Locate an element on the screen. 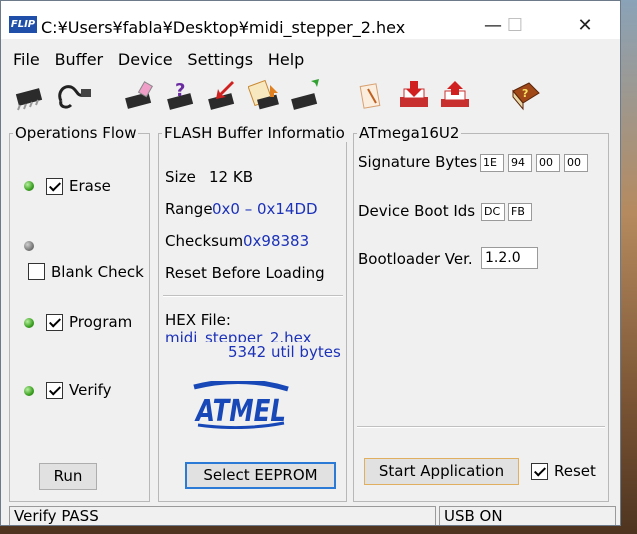  maximize-button: ☐ is located at coordinates (515, 26).